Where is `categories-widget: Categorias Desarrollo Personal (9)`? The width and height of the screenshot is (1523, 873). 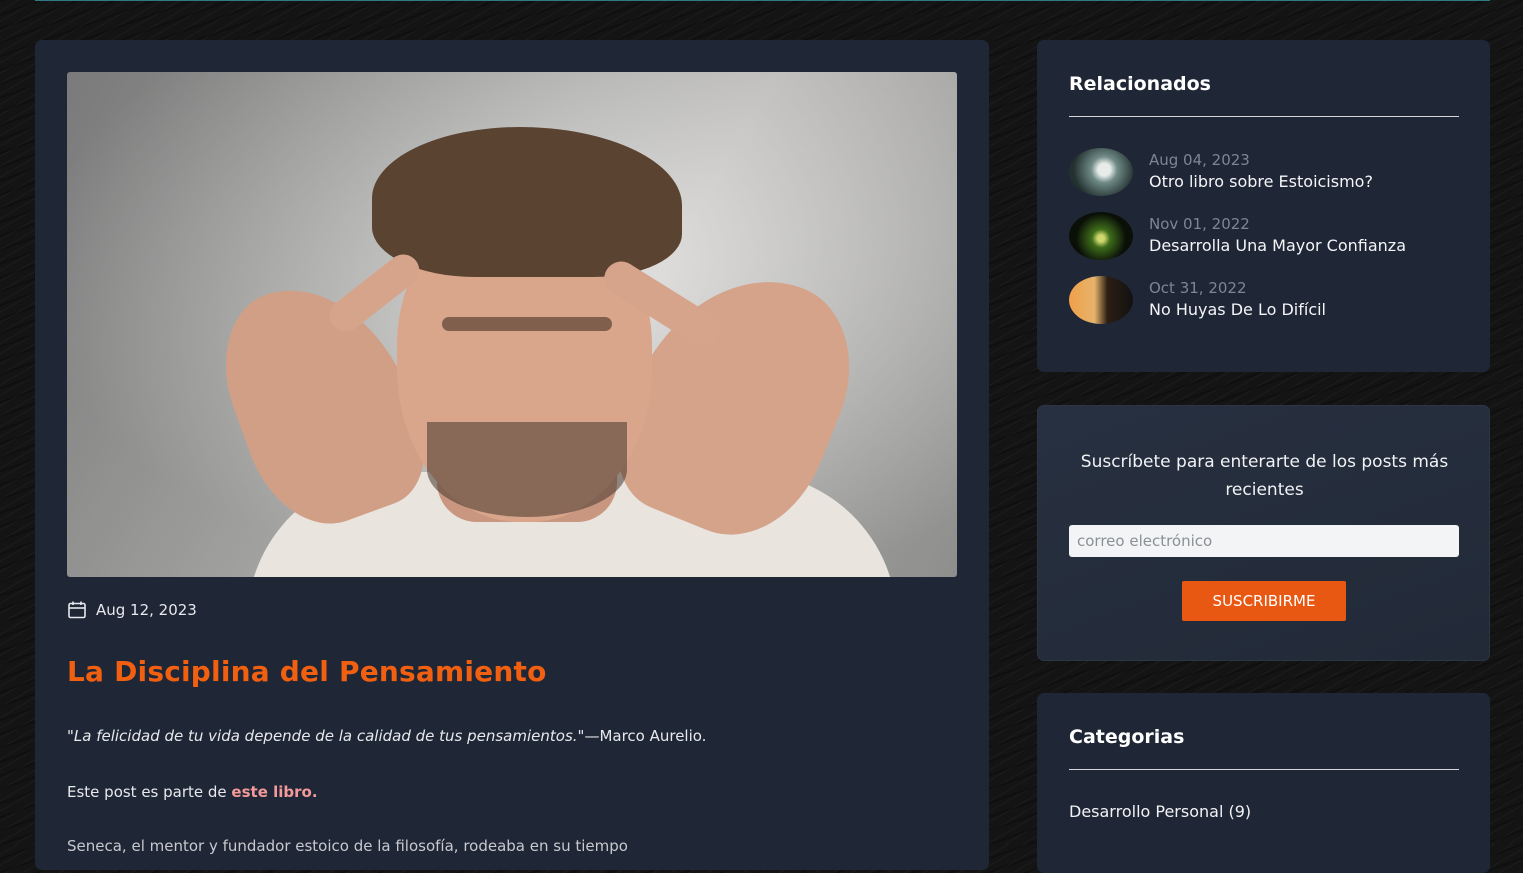
categories-widget: Categorias Desarrollo Personal (9) is located at coordinates (1263, 783).